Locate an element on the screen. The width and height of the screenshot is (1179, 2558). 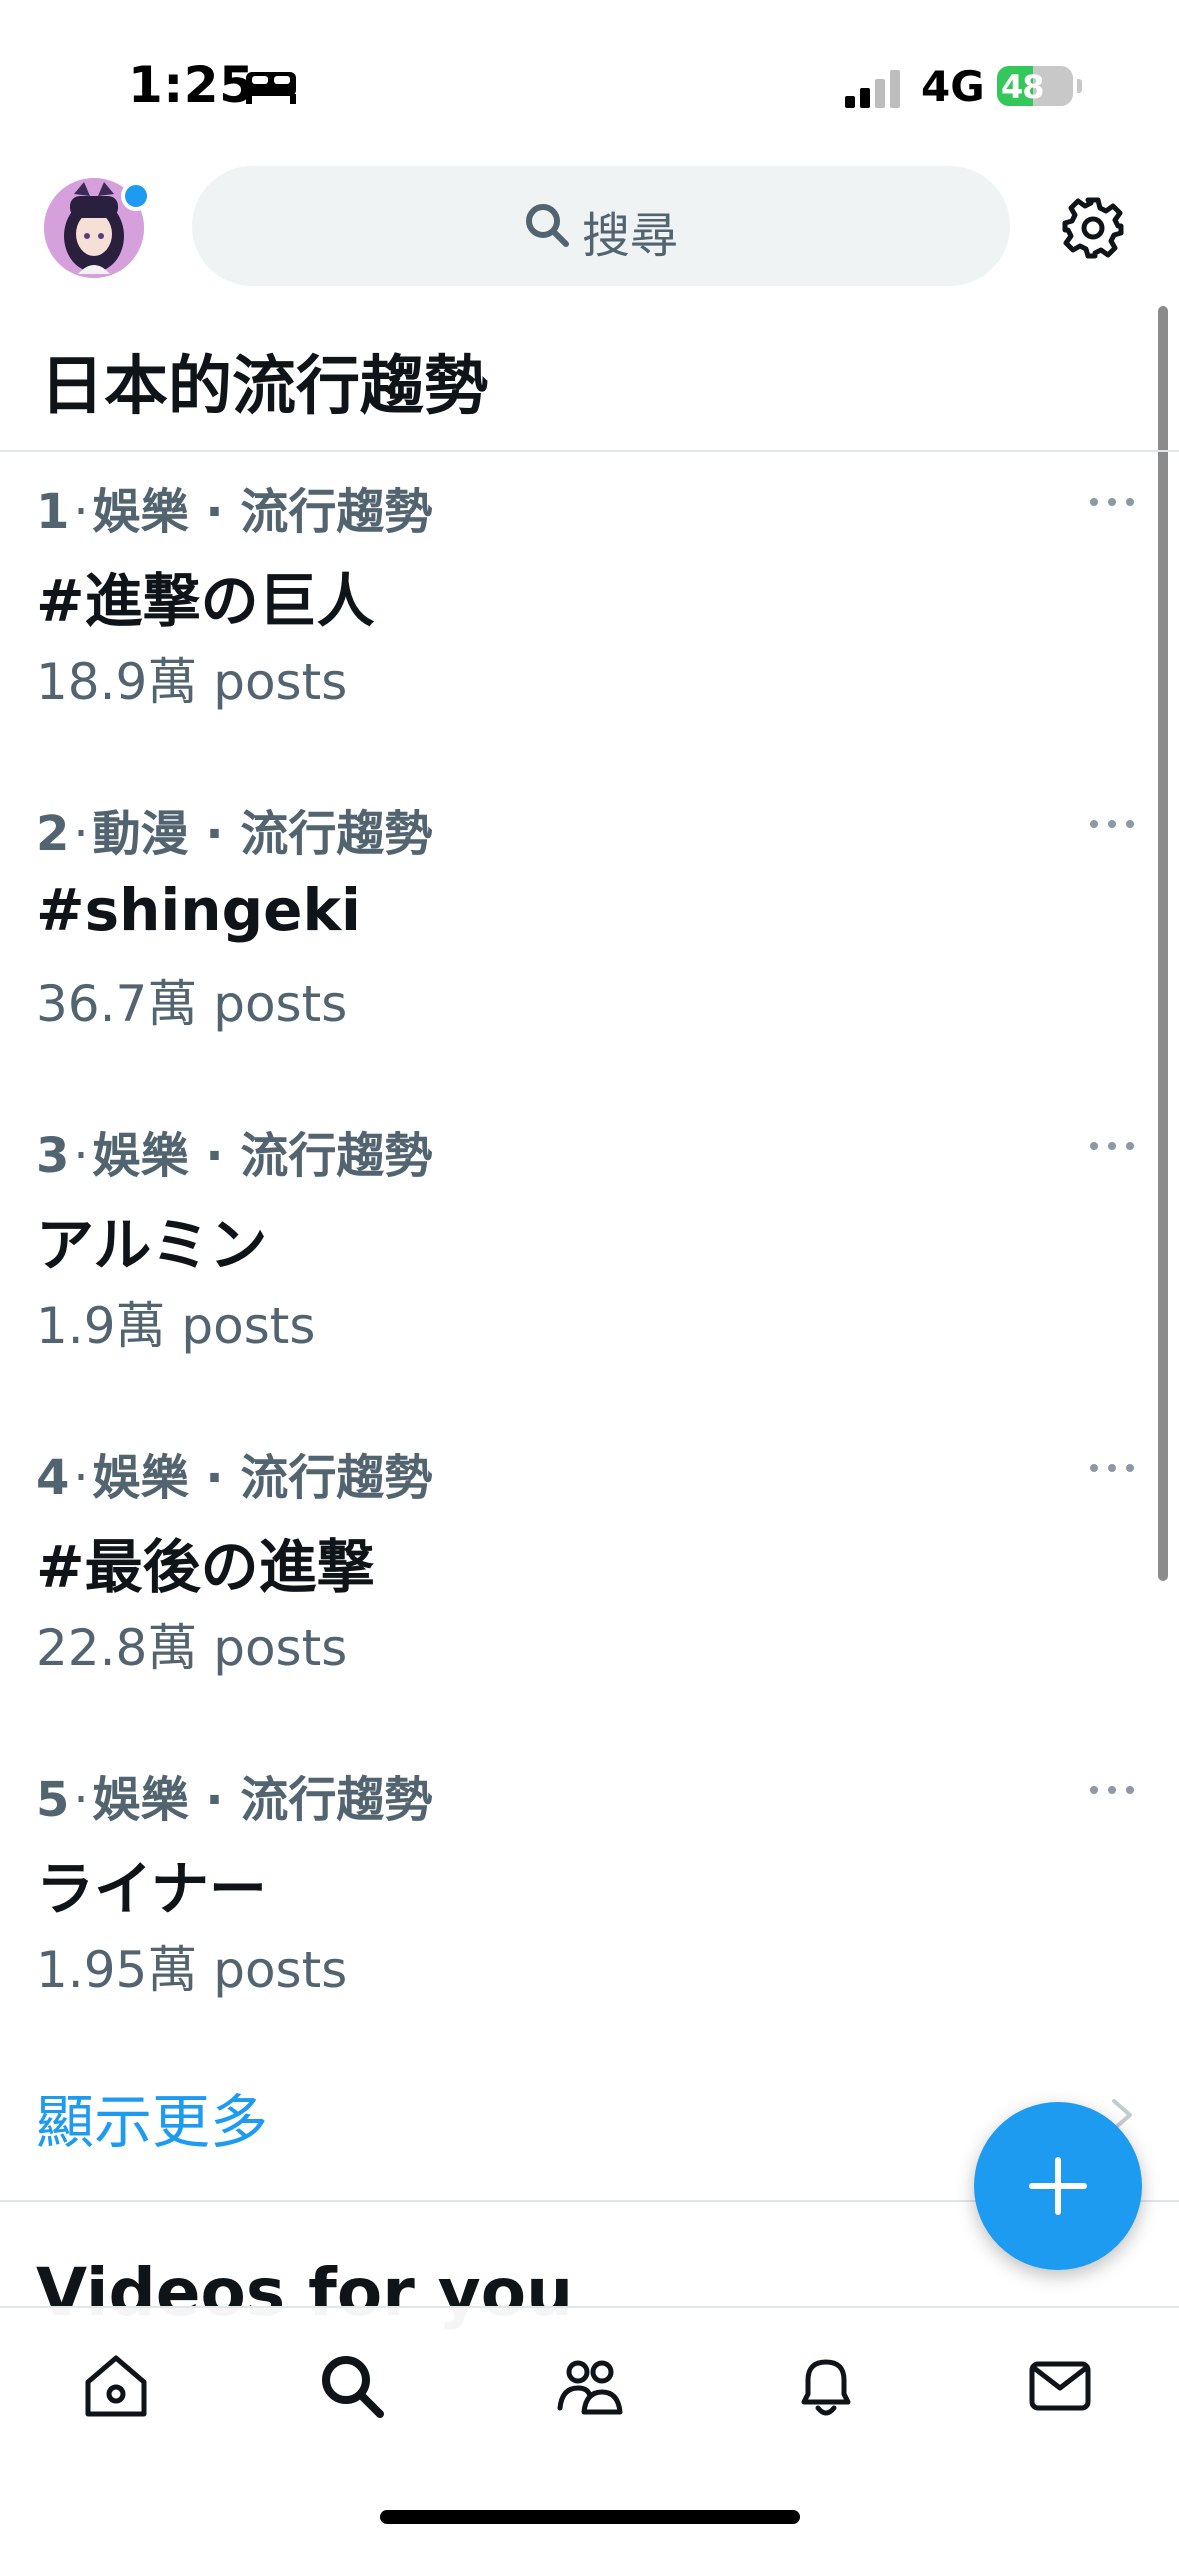
search-placeholder: 搜尋 is located at coordinates (630, 236).